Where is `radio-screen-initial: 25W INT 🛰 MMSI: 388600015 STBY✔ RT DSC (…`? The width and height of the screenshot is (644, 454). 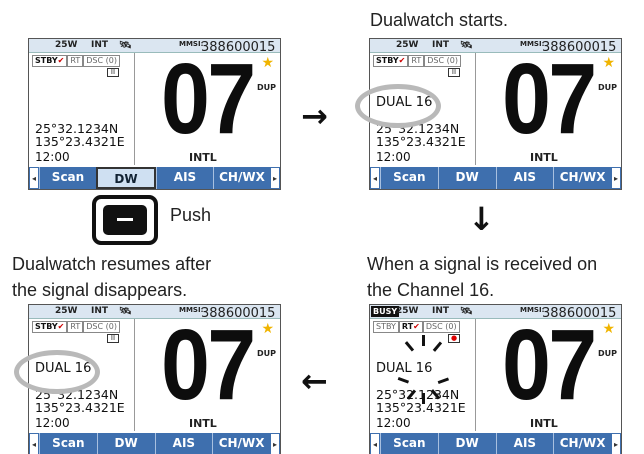 radio-screen-initial: 25W INT 🛰 MMSI: 388600015 STBY✔ RT DSC (… is located at coordinates (154, 114).